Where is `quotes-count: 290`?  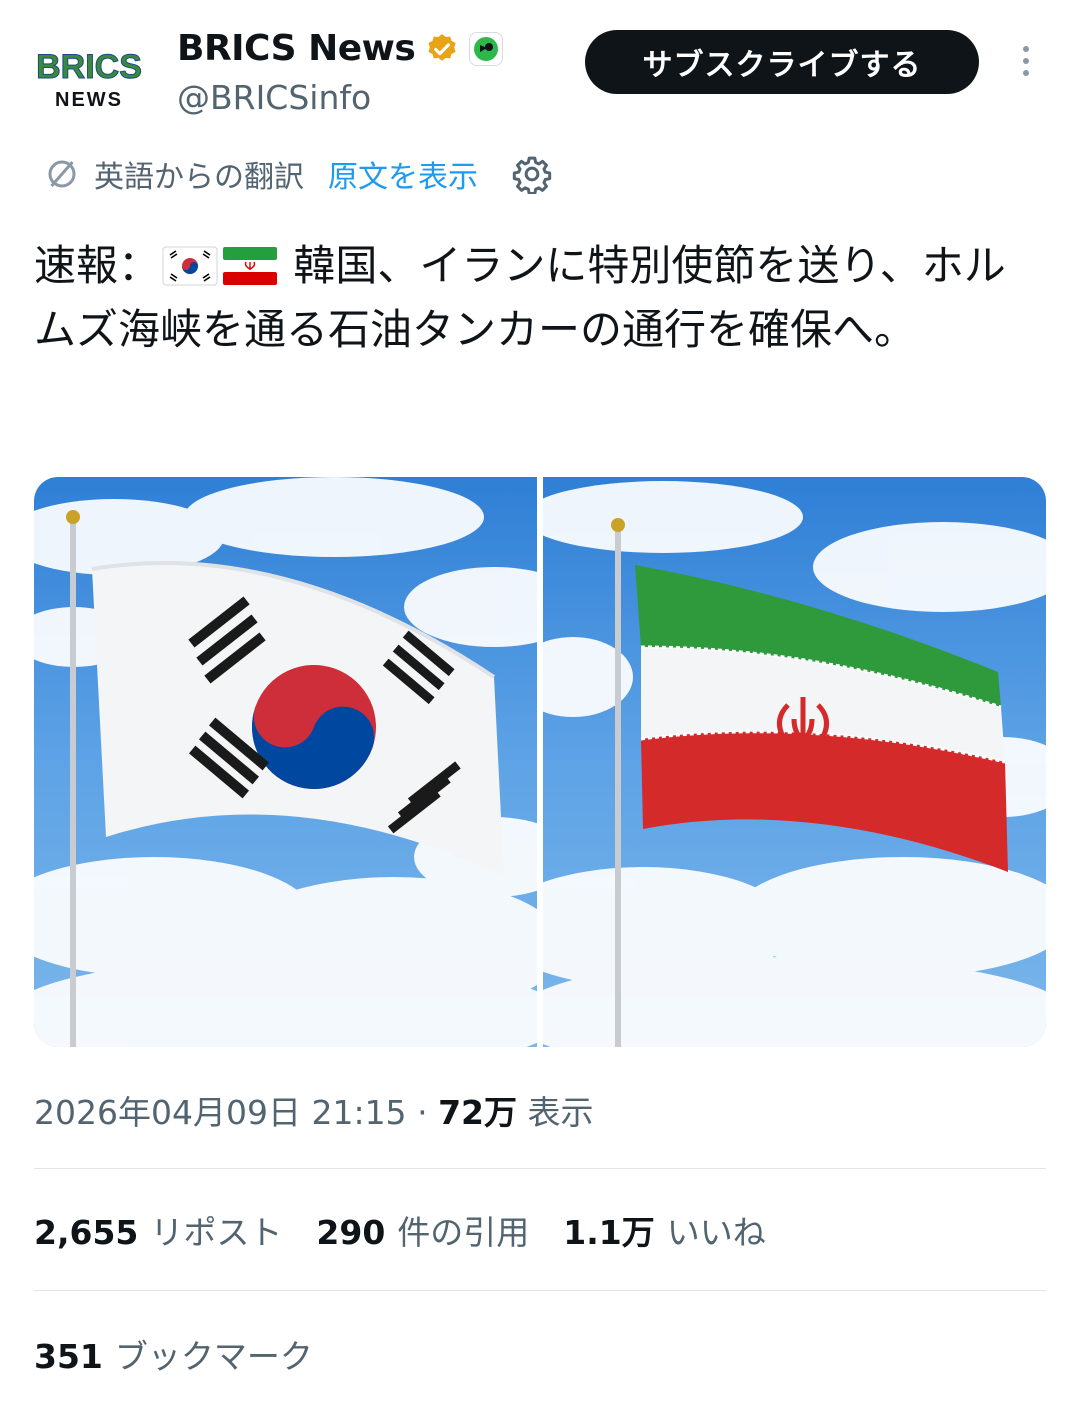 quotes-count: 290 is located at coordinates (351, 1232).